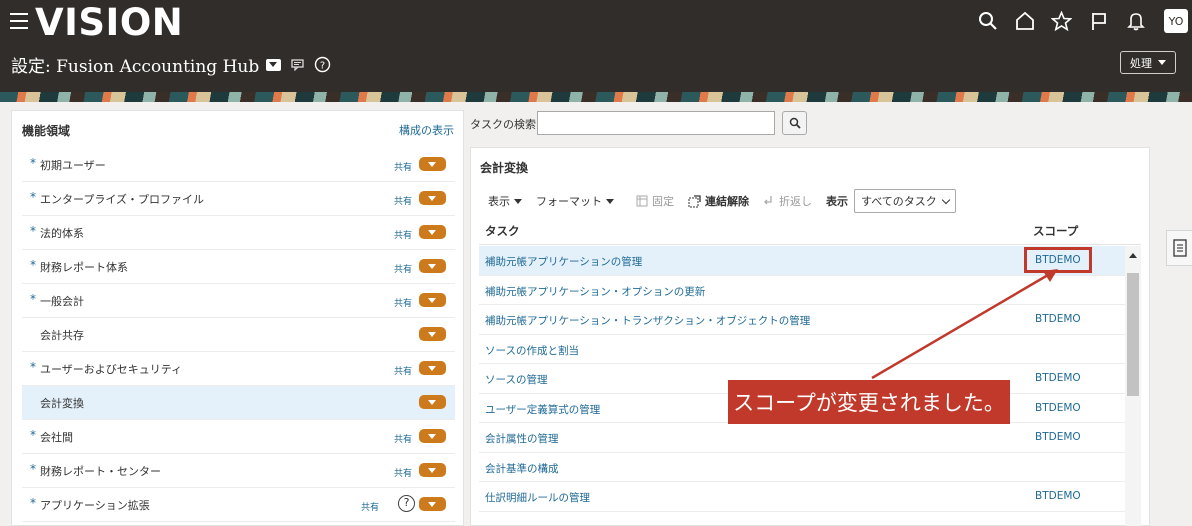  What do you see at coordinates (238, 233) in the screenshot?
I see `list-item: * 法的体系 共有` at bounding box center [238, 233].